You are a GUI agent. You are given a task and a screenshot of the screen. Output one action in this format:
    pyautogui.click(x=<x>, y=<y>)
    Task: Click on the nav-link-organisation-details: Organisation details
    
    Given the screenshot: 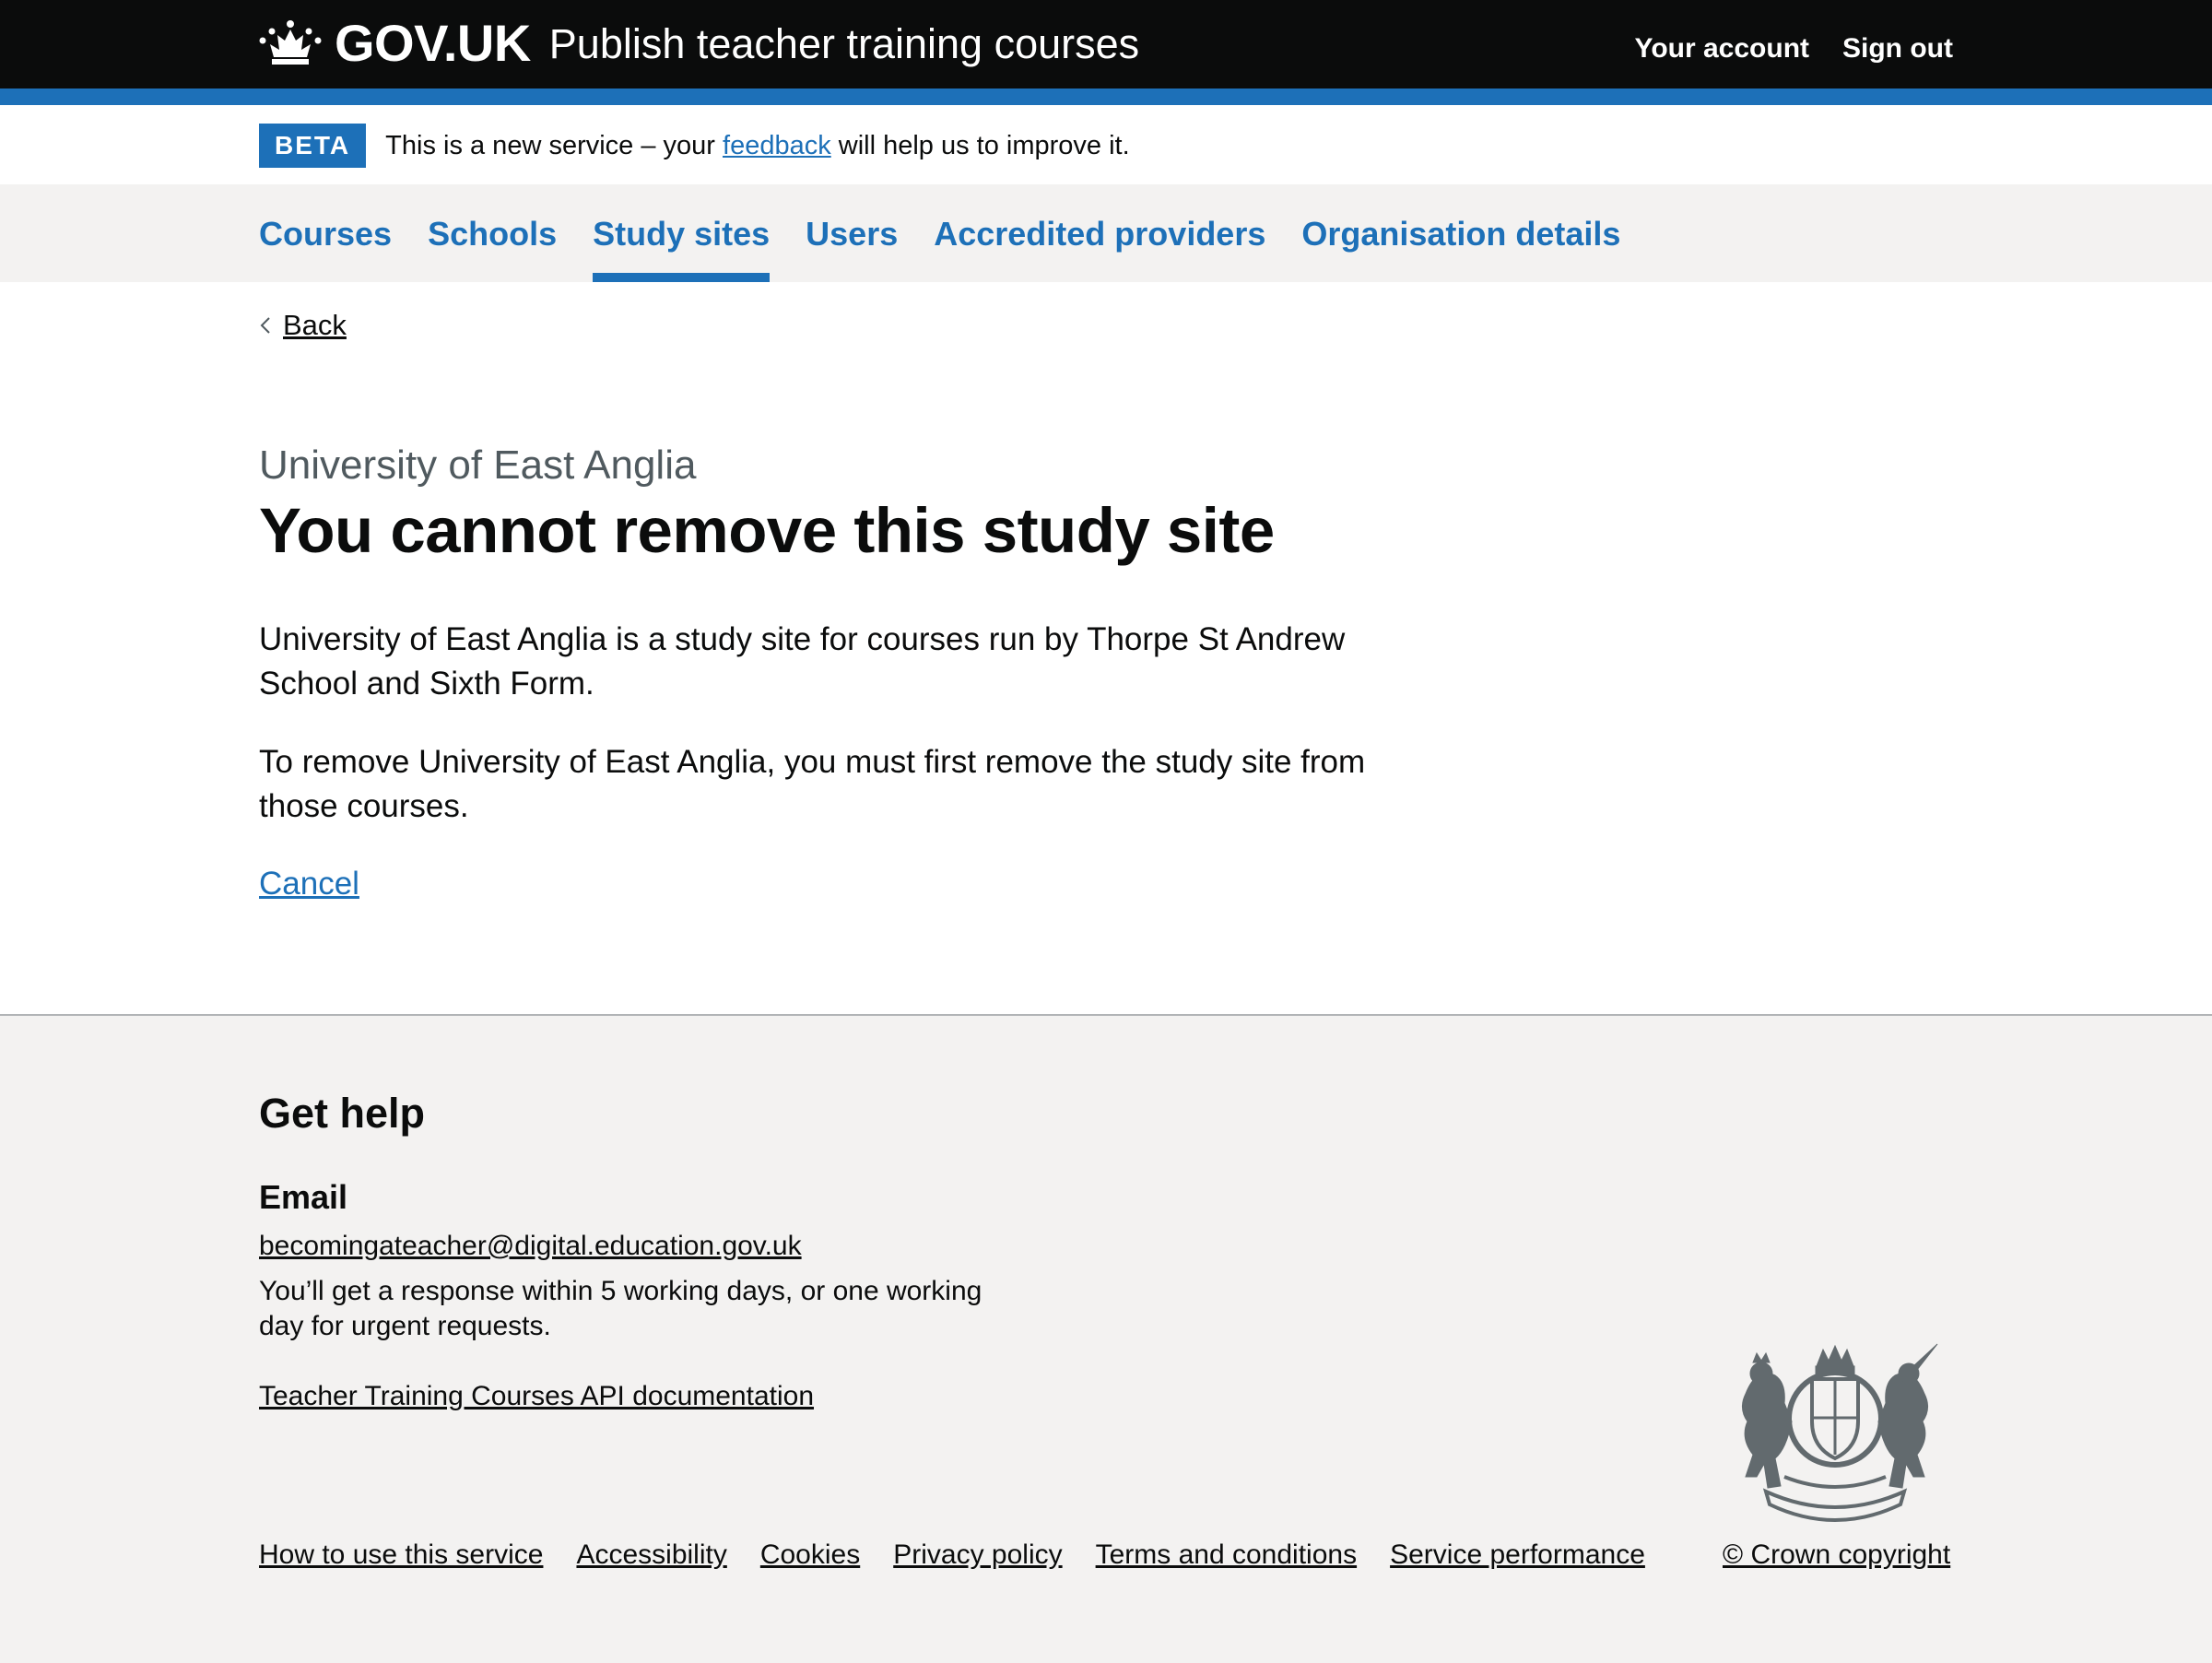 What is the action you would take?
    pyautogui.click(x=1460, y=234)
    